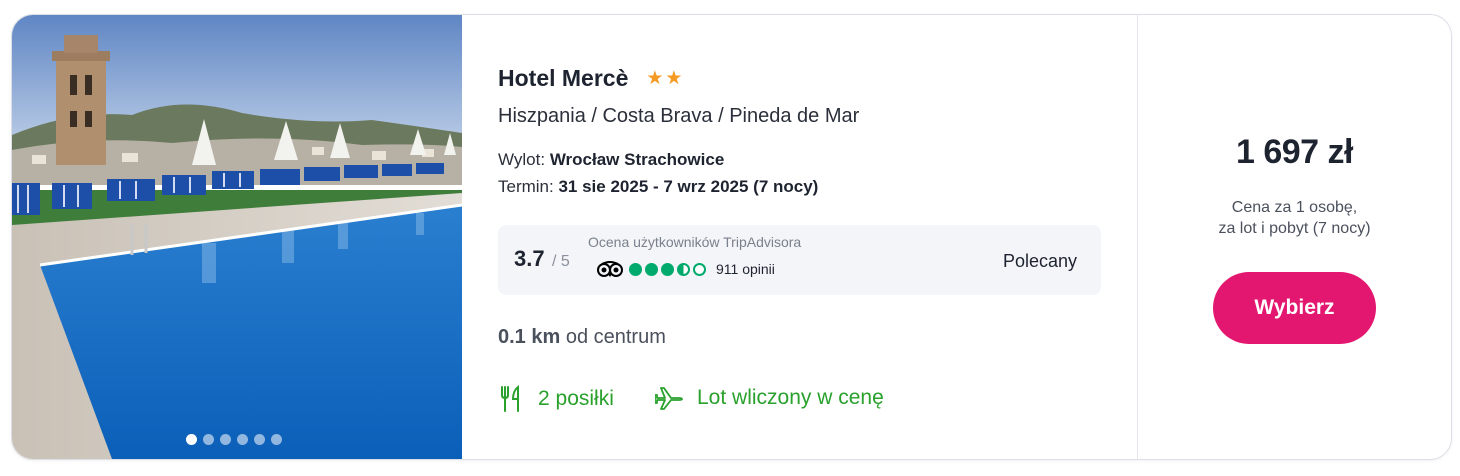 The image size is (1460, 476). Describe the element at coordinates (563, 78) in the screenshot. I see `hotel-name: Hotel Mercè` at that location.